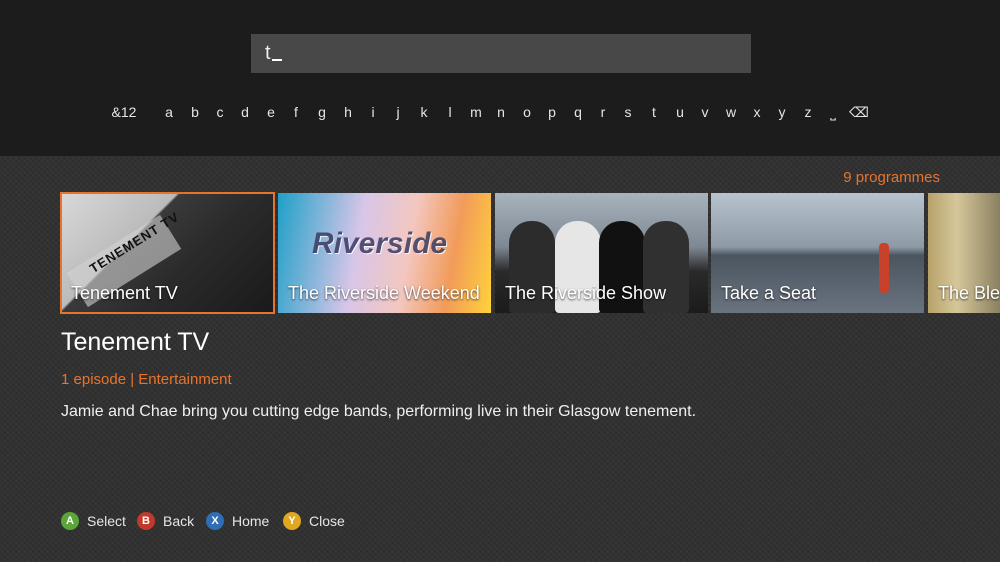 The image size is (1000, 562). I want to click on tile-take-a-seat: Take a Seat, so click(817, 253).